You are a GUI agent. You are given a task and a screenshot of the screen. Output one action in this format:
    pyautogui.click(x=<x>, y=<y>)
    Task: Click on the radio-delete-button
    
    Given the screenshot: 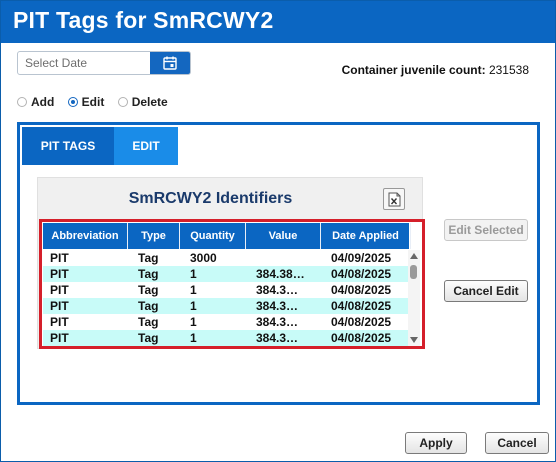 What is the action you would take?
    pyautogui.click(x=122, y=102)
    